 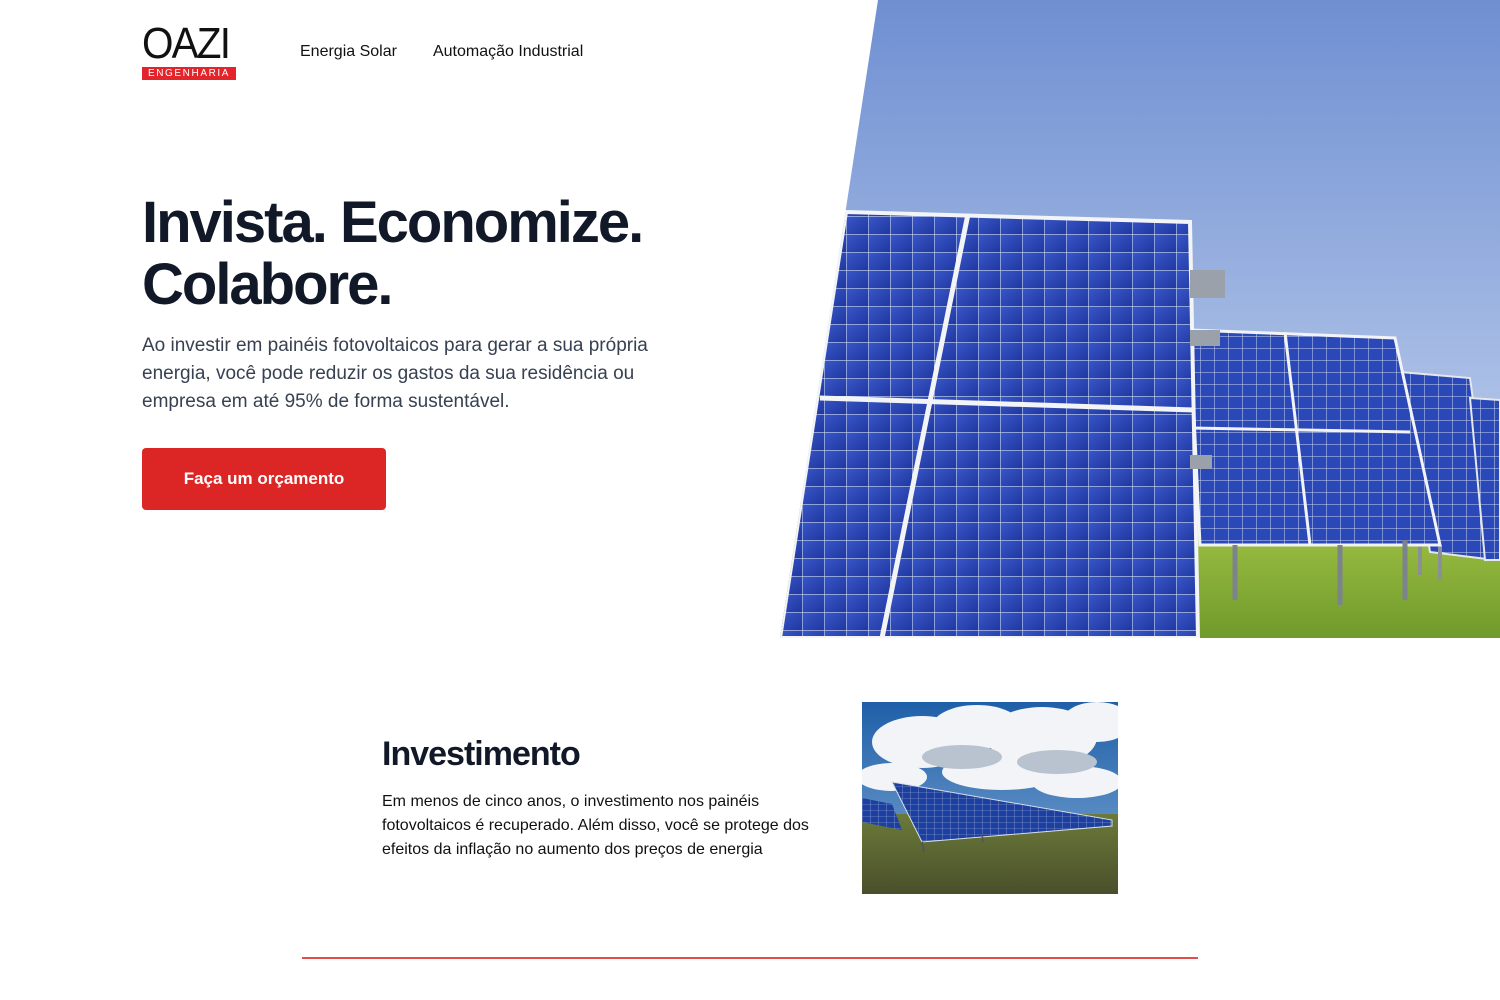 What do you see at coordinates (189, 73) in the screenshot?
I see `logo-tagline: ENGENHARIA` at bounding box center [189, 73].